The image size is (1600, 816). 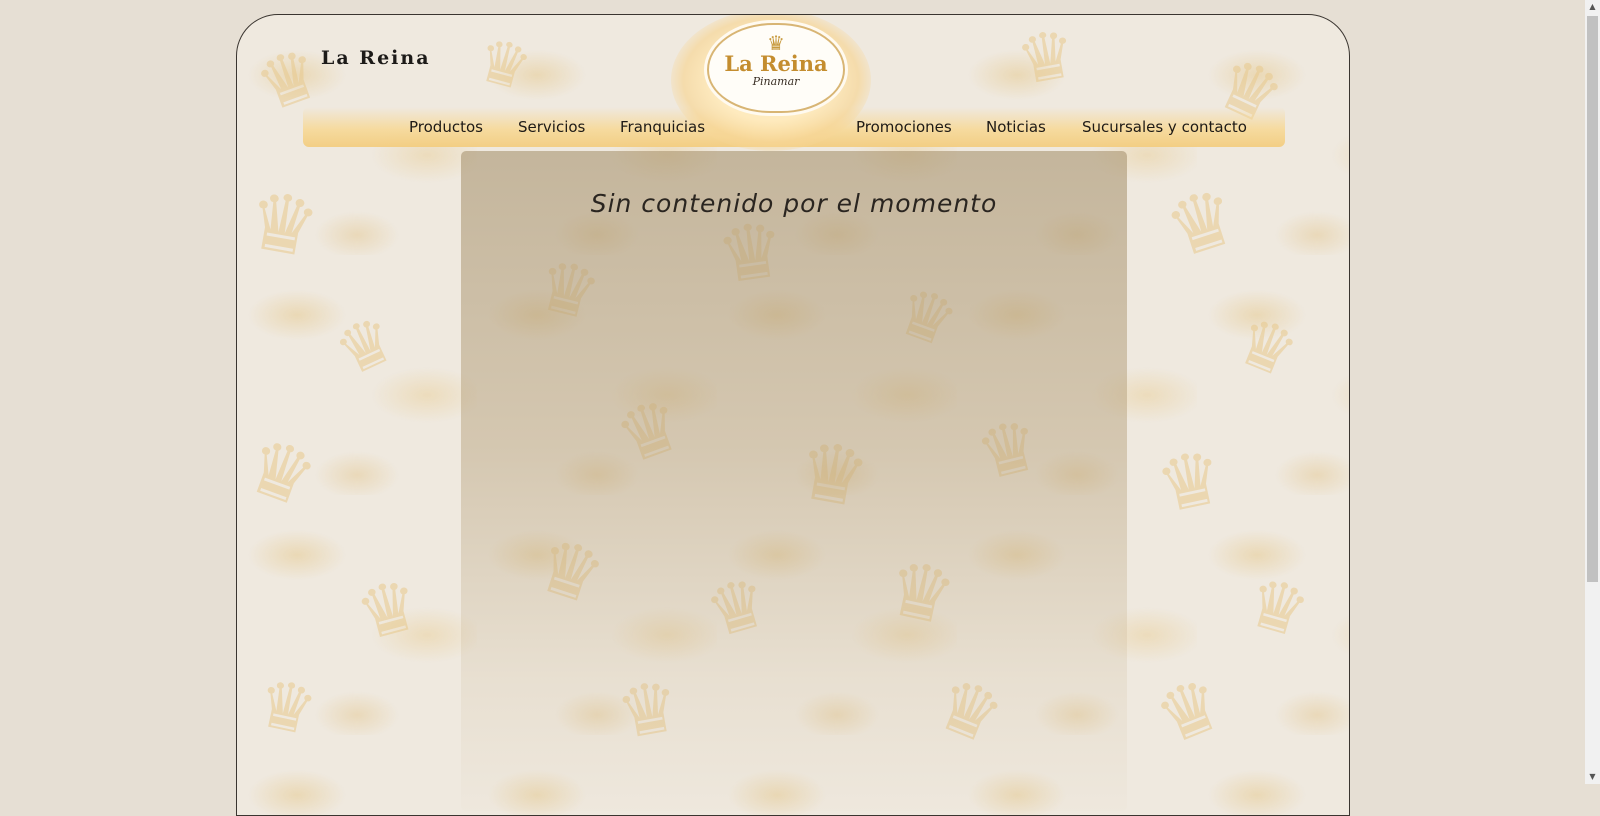 I want to click on vertical-scrollbar: ▲ ▼, so click(x=1592, y=392).